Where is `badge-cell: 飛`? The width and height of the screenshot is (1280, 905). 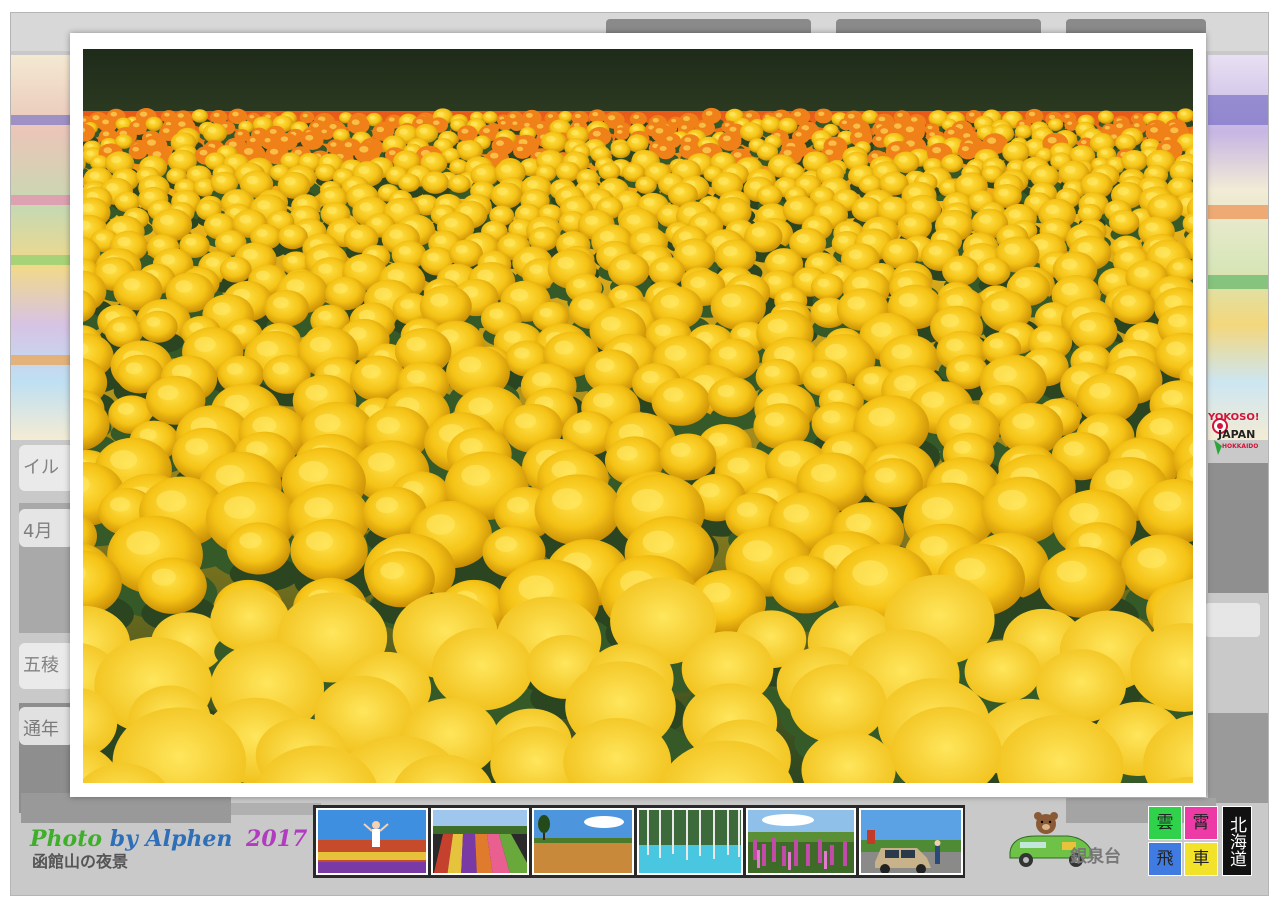 badge-cell: 飛 is located at coordinates (1165, 859).